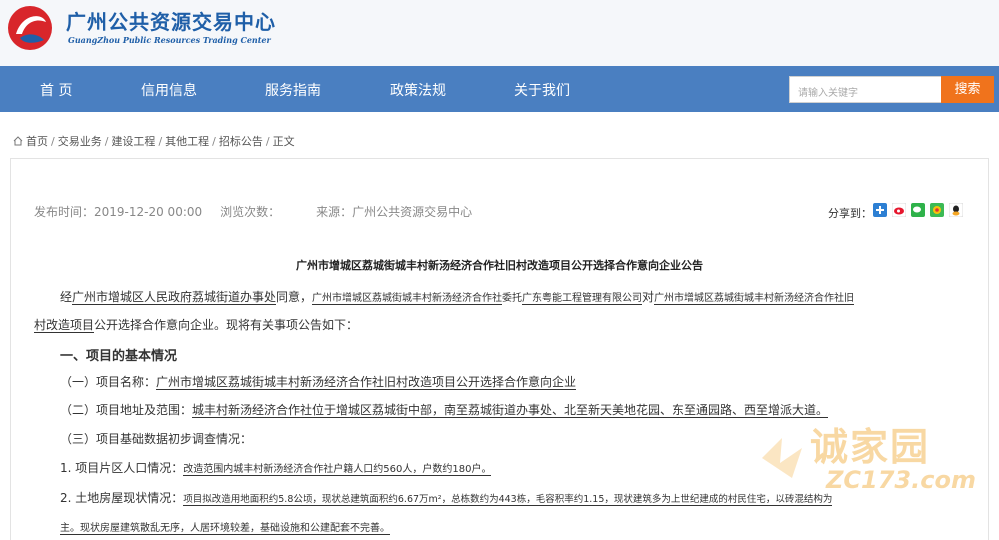 This screenshot has width=999, height=540. Describe the element at coordinates (880, 210) in the screenshot. I see `qzone-icon` at that location.